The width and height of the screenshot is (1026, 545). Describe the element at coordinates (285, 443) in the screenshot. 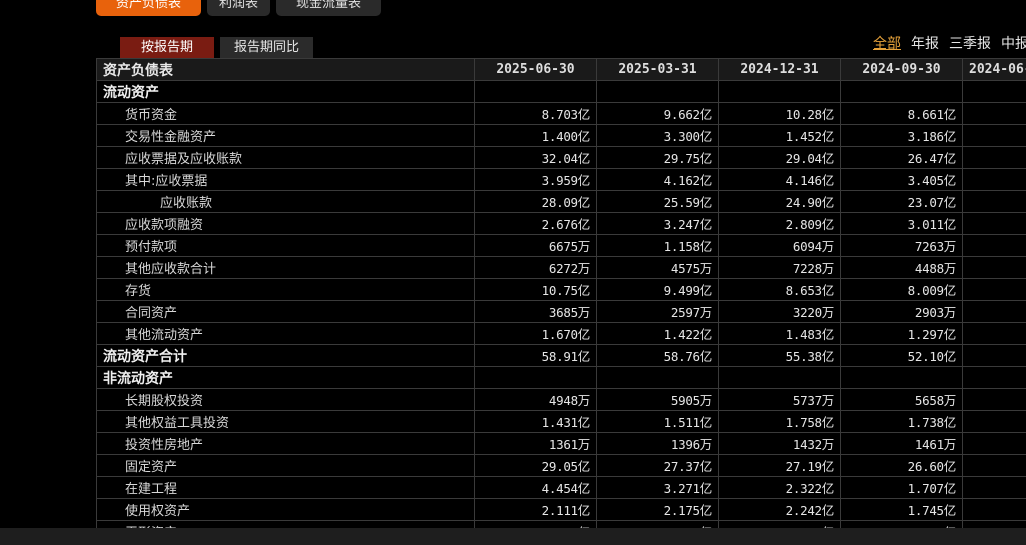

I see `row-label: 投资性房地产` at that location.